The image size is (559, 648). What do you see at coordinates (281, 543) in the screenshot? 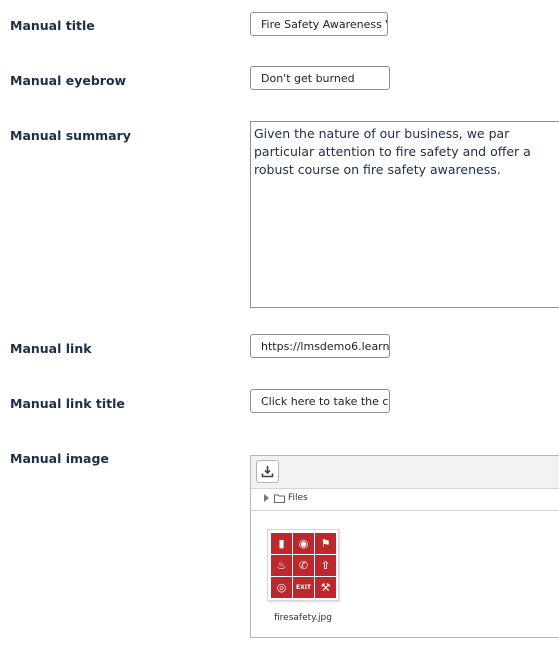
I see `fire-extinguisher-icon: ▮` at bounding box center [281, 543].